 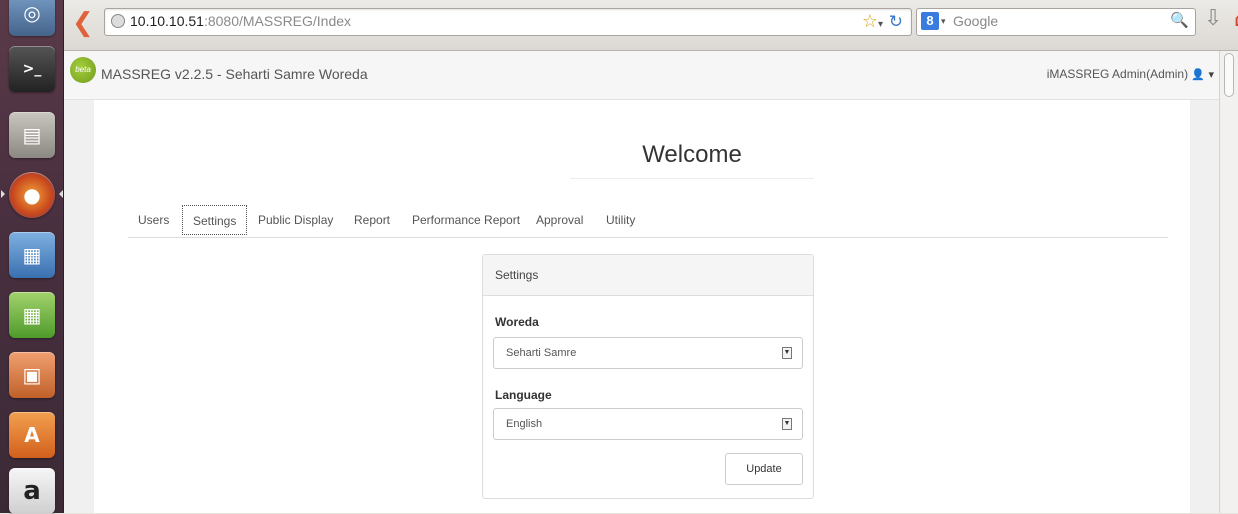 What do you see at coordinates (976, 21) in the screenshot?
I see `search-placeholder: Google` at bounding box center [976, 21].